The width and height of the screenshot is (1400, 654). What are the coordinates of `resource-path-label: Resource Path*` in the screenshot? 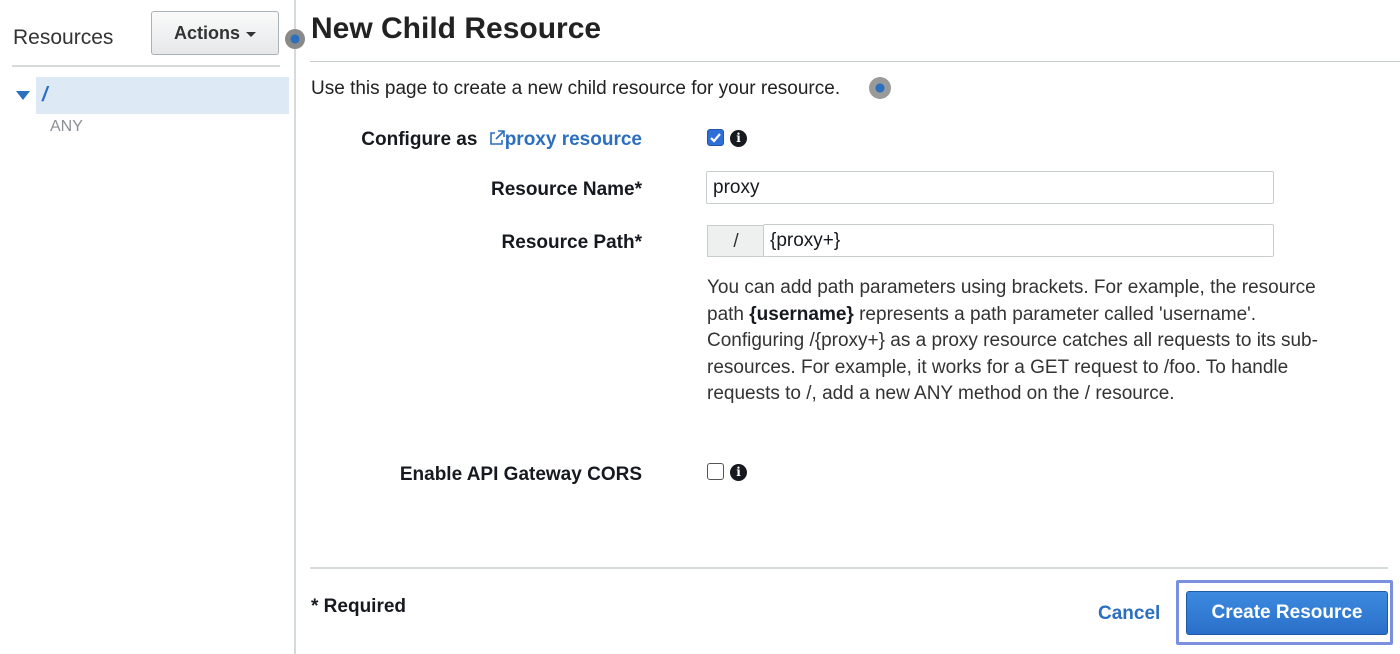 It's located at (571, 242).